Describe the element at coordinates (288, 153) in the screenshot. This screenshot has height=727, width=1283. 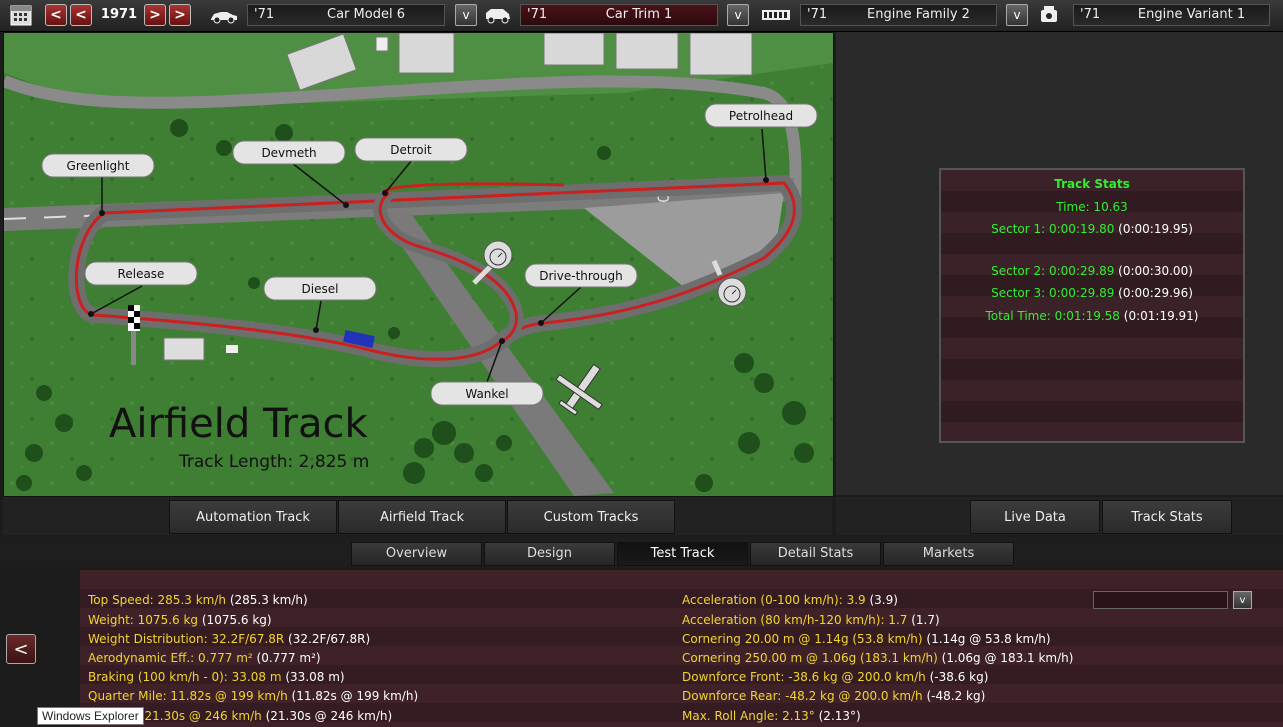
I see `corner-label-devmeth: Devmeth` at that location.